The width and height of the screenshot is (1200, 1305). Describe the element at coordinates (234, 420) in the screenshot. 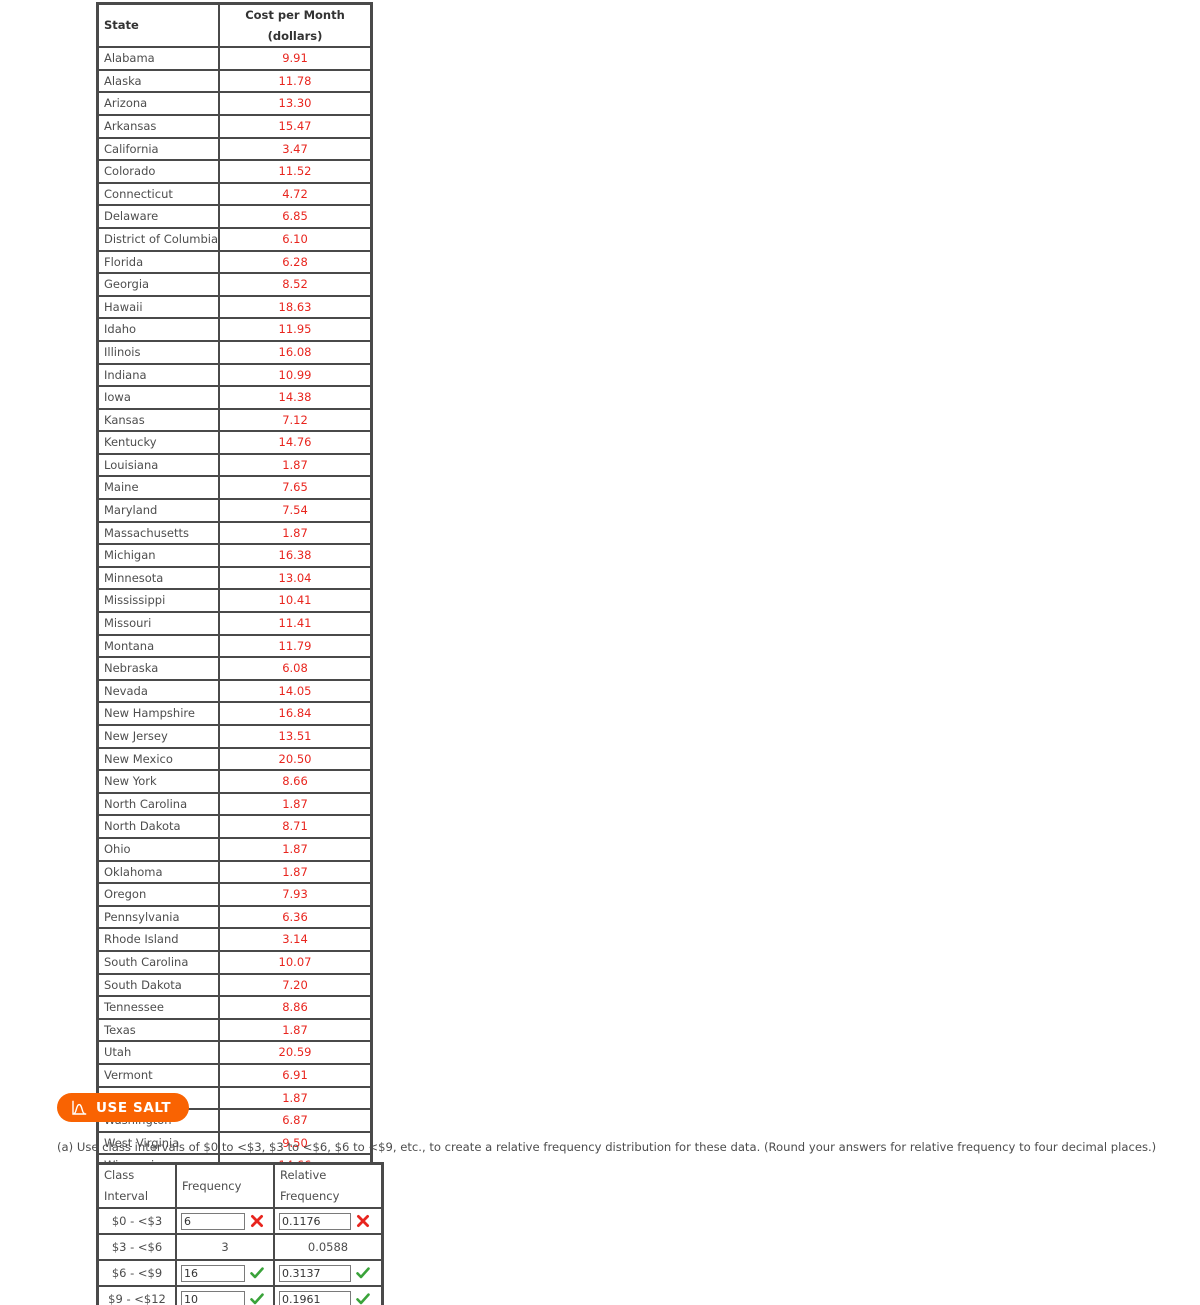

I see `table-row: Kansas 7.12` at that location.